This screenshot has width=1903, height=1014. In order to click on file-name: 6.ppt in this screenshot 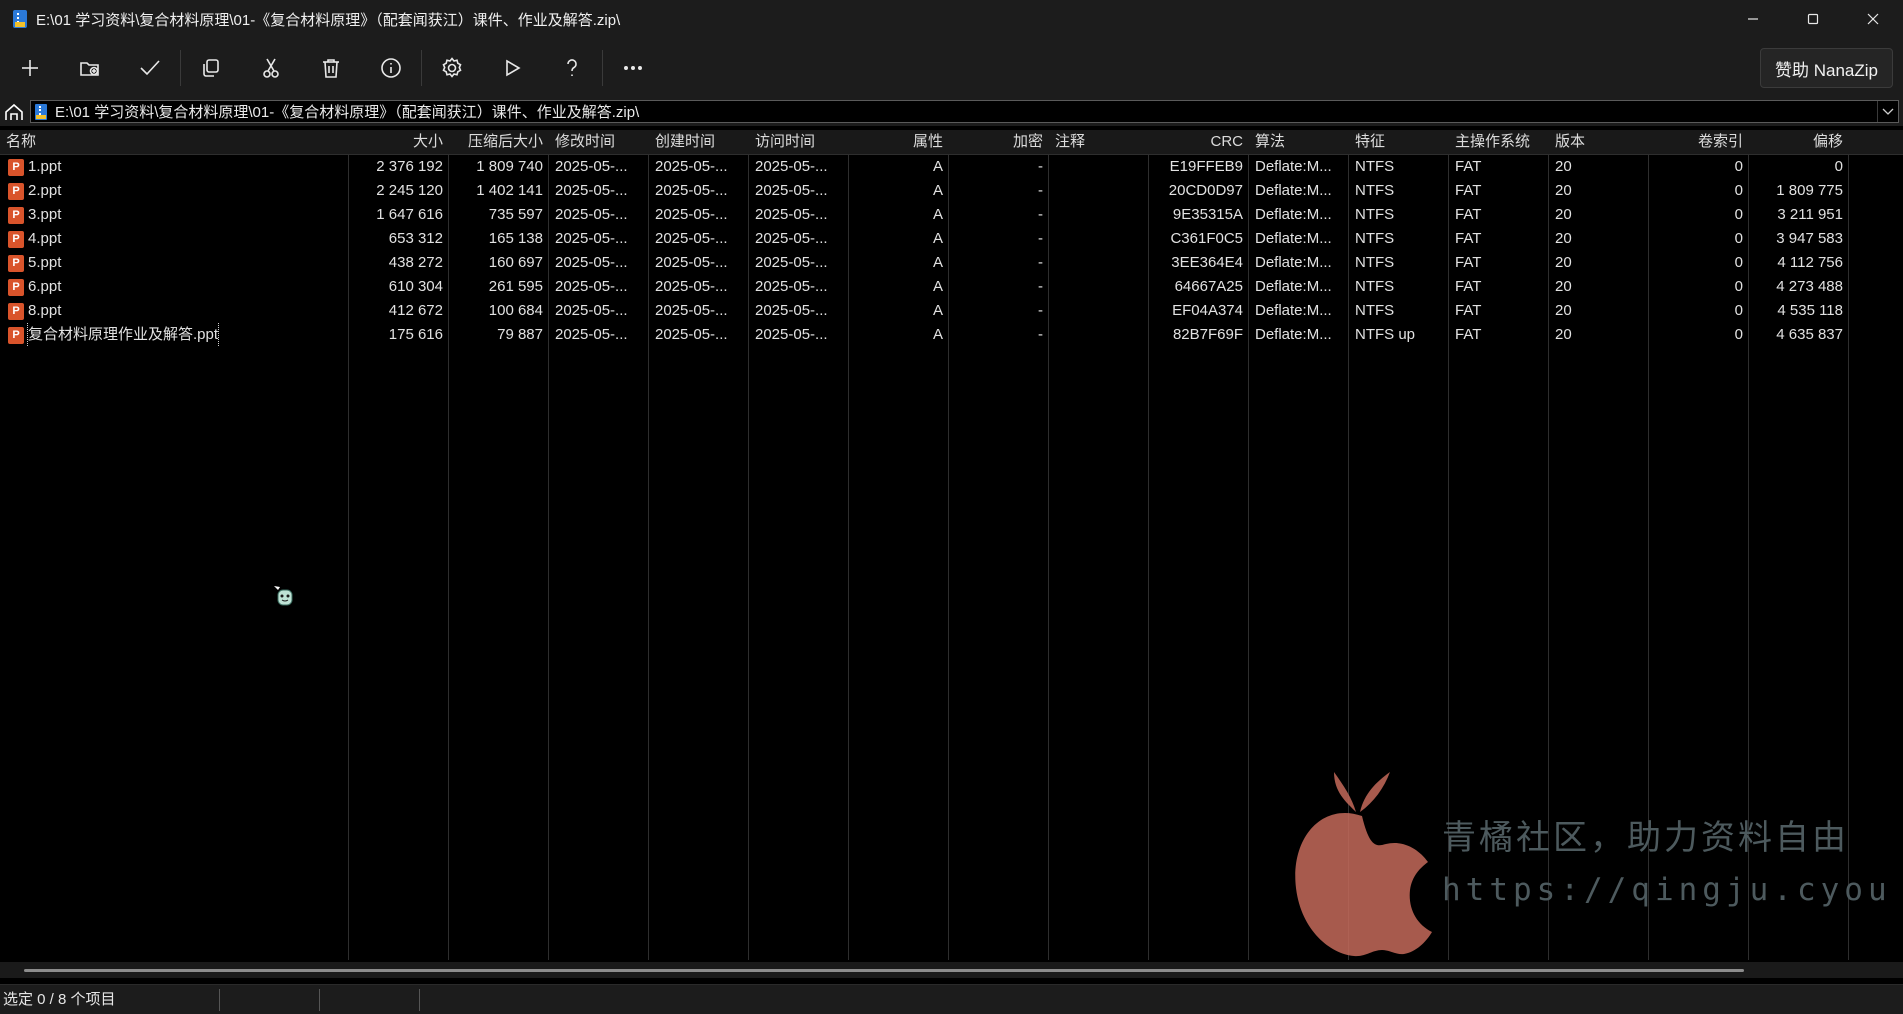, I will do `click(45, 286)`.